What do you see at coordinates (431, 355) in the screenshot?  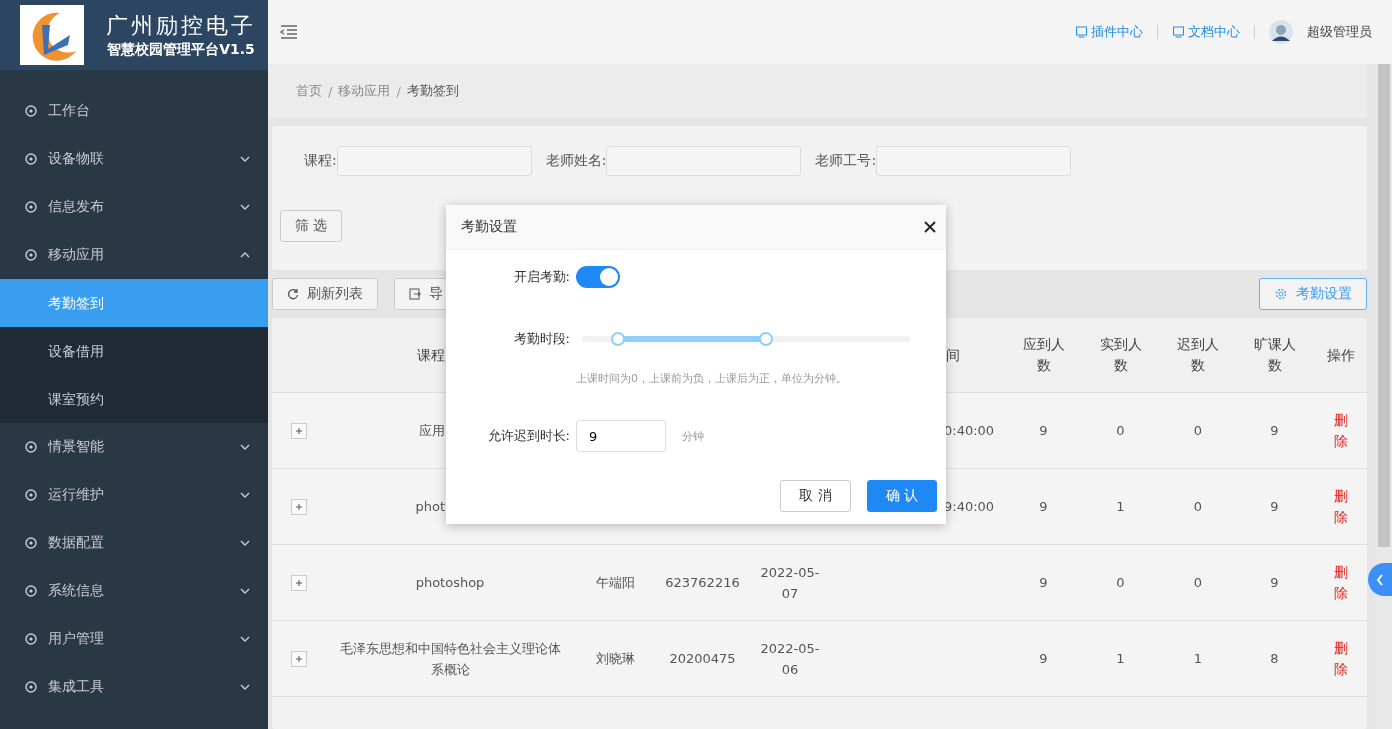 I see `column-header: 课程` at bounding box center [431, 355].